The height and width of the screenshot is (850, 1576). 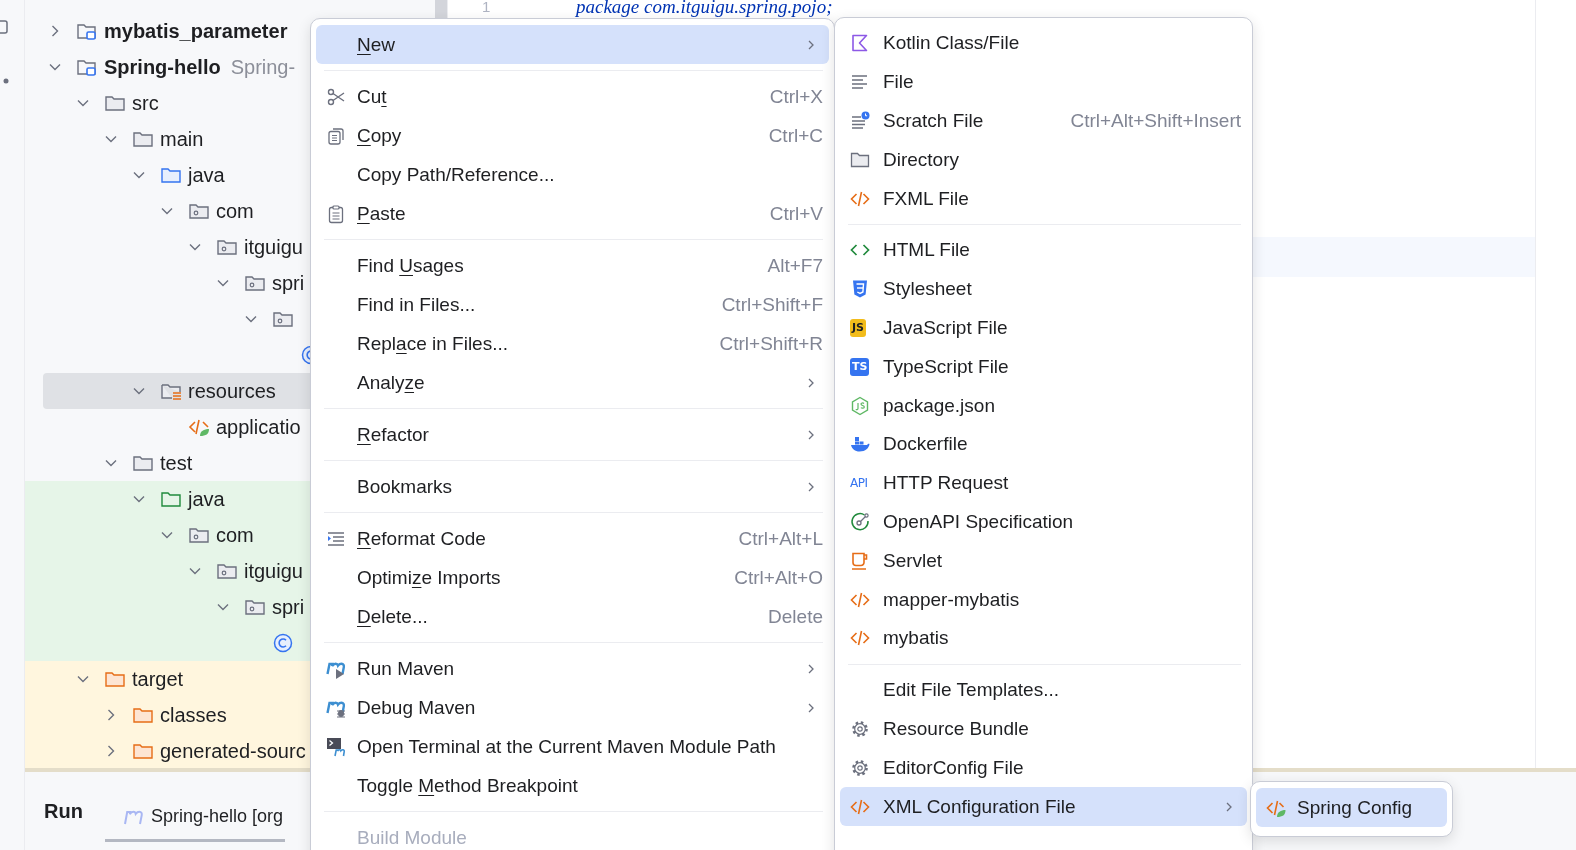 I want to click on shortcut-label: Ctrl+X, so click(x=796, y=96).